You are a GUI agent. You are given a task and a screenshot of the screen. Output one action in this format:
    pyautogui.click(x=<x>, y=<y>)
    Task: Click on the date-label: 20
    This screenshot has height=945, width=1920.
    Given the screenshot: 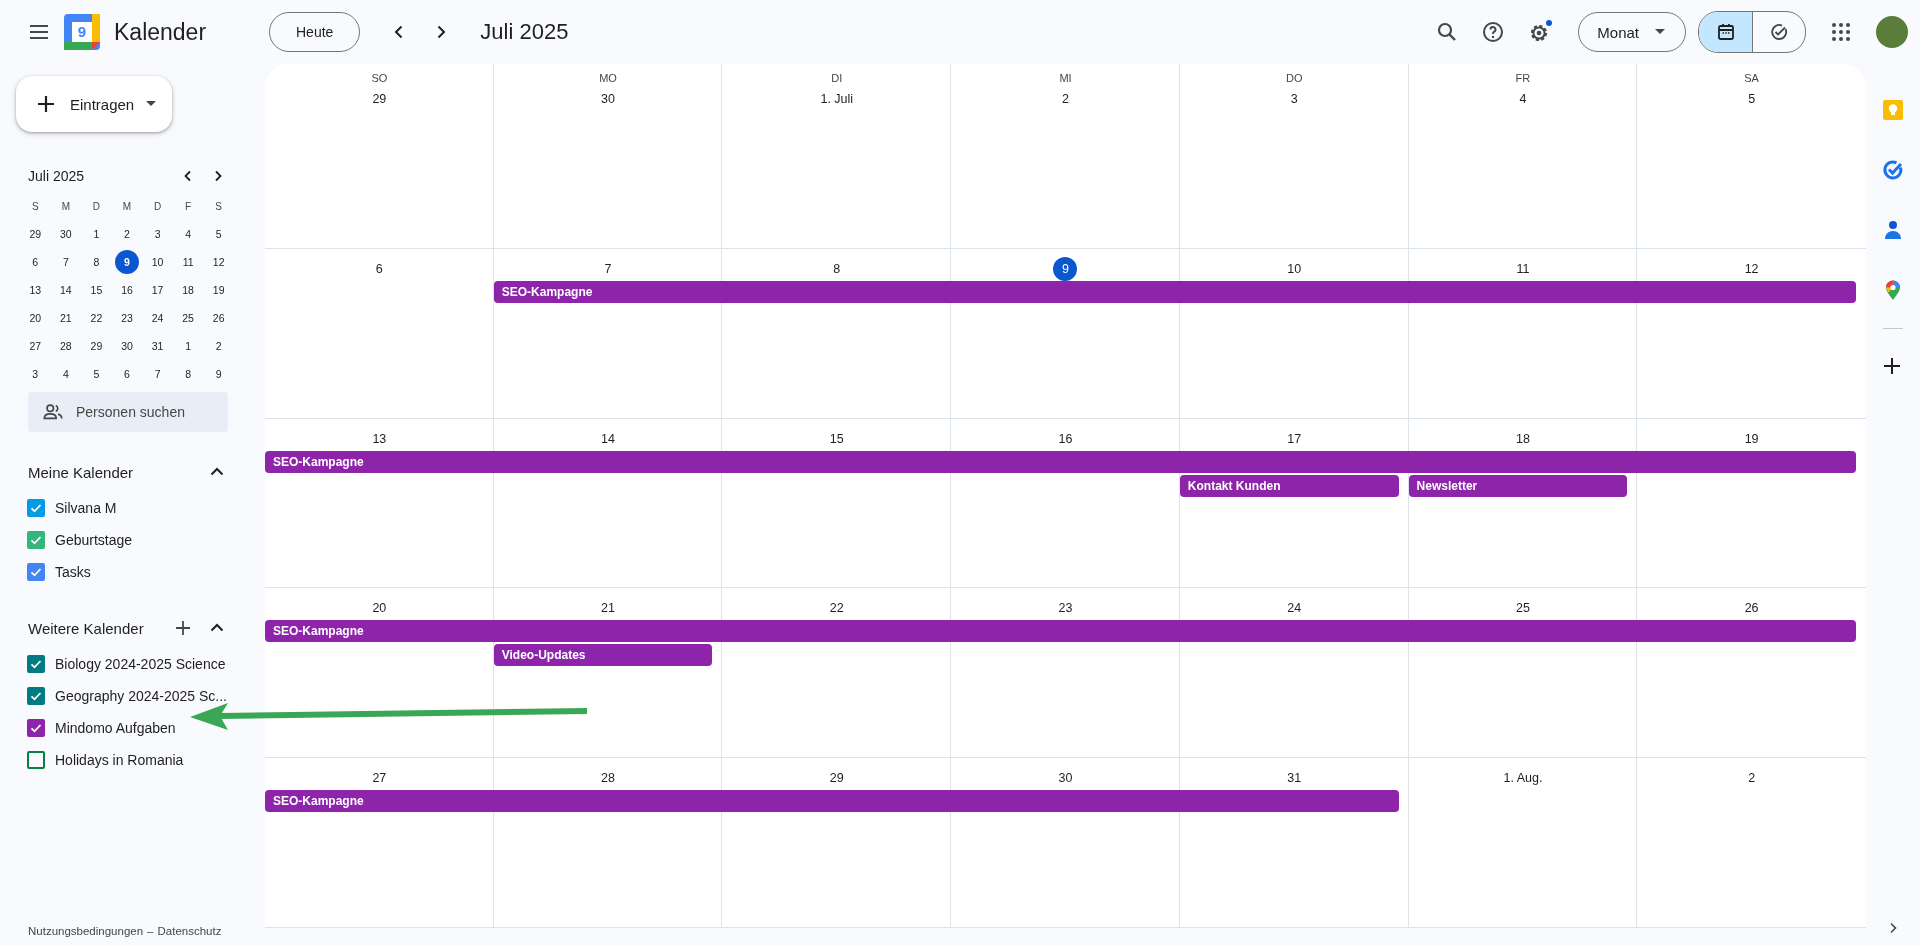 What is the action you would take?
    pyautogui.click(x=379, y=608)
    